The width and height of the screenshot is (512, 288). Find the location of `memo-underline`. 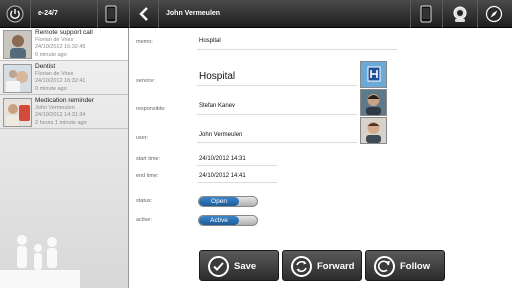

memo-underline is located at coordinates (297, 49).